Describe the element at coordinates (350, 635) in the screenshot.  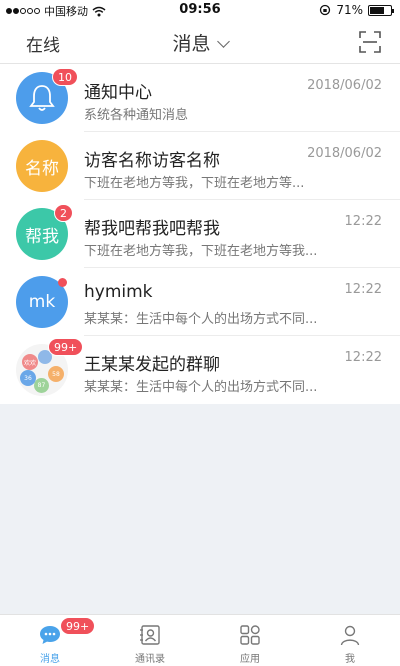
I see `person-icon` at that location.